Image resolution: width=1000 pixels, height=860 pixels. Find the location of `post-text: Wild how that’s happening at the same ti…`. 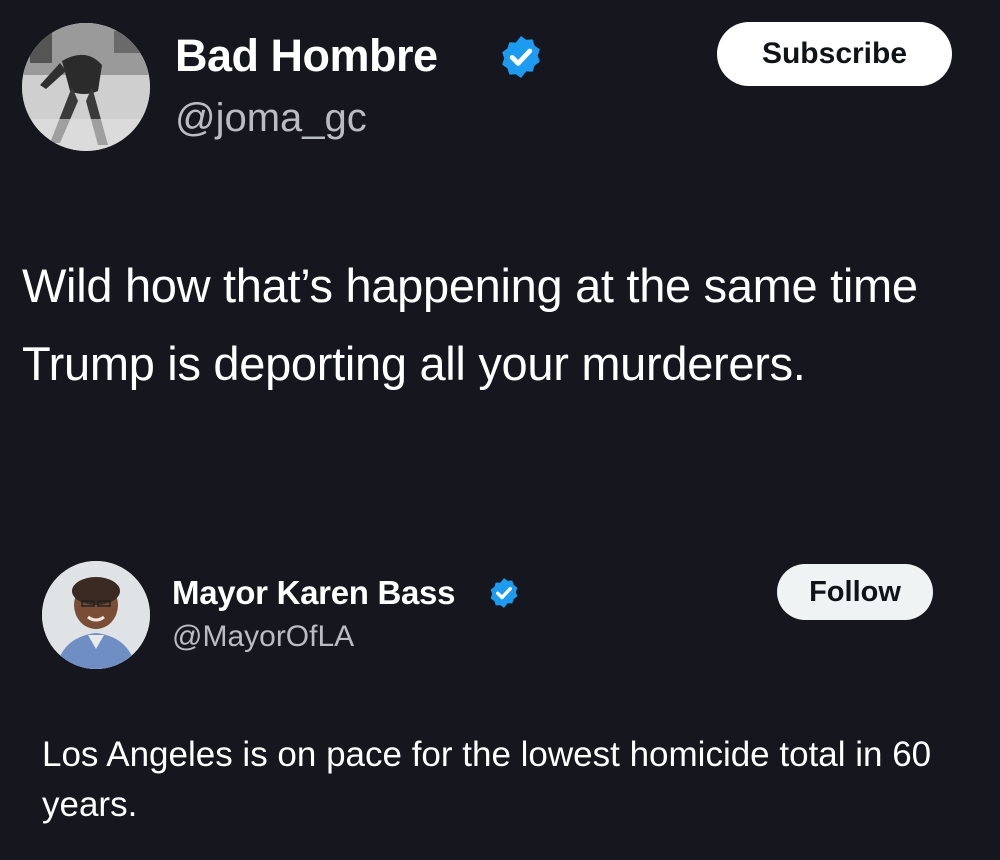

post-text: Wild how that’s happening at the same ti… is located at coordinates (470, 324).